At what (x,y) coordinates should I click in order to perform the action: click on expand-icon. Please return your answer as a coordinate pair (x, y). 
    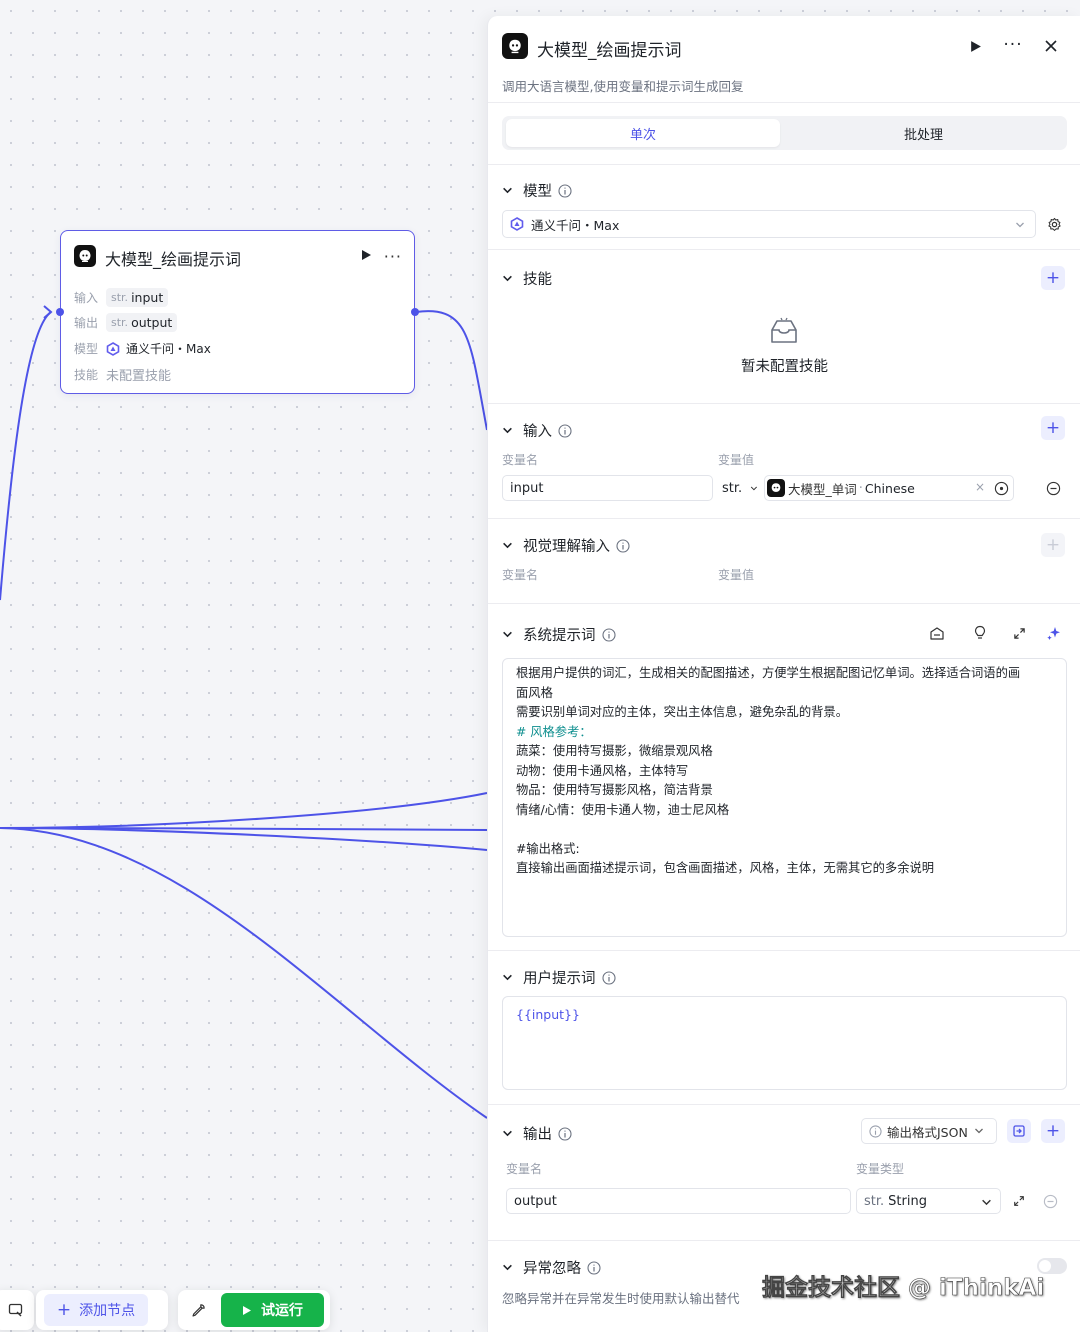
    Looking at the image, I should click on (1019, 633).